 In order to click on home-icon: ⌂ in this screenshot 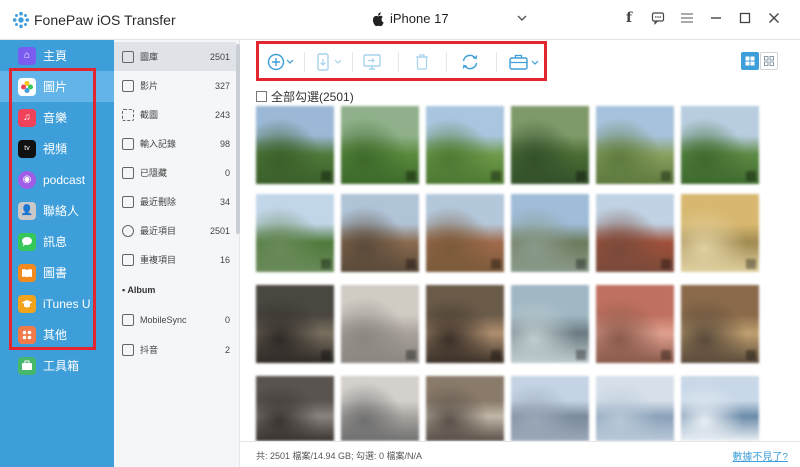, I will do `click(27, 55)`.